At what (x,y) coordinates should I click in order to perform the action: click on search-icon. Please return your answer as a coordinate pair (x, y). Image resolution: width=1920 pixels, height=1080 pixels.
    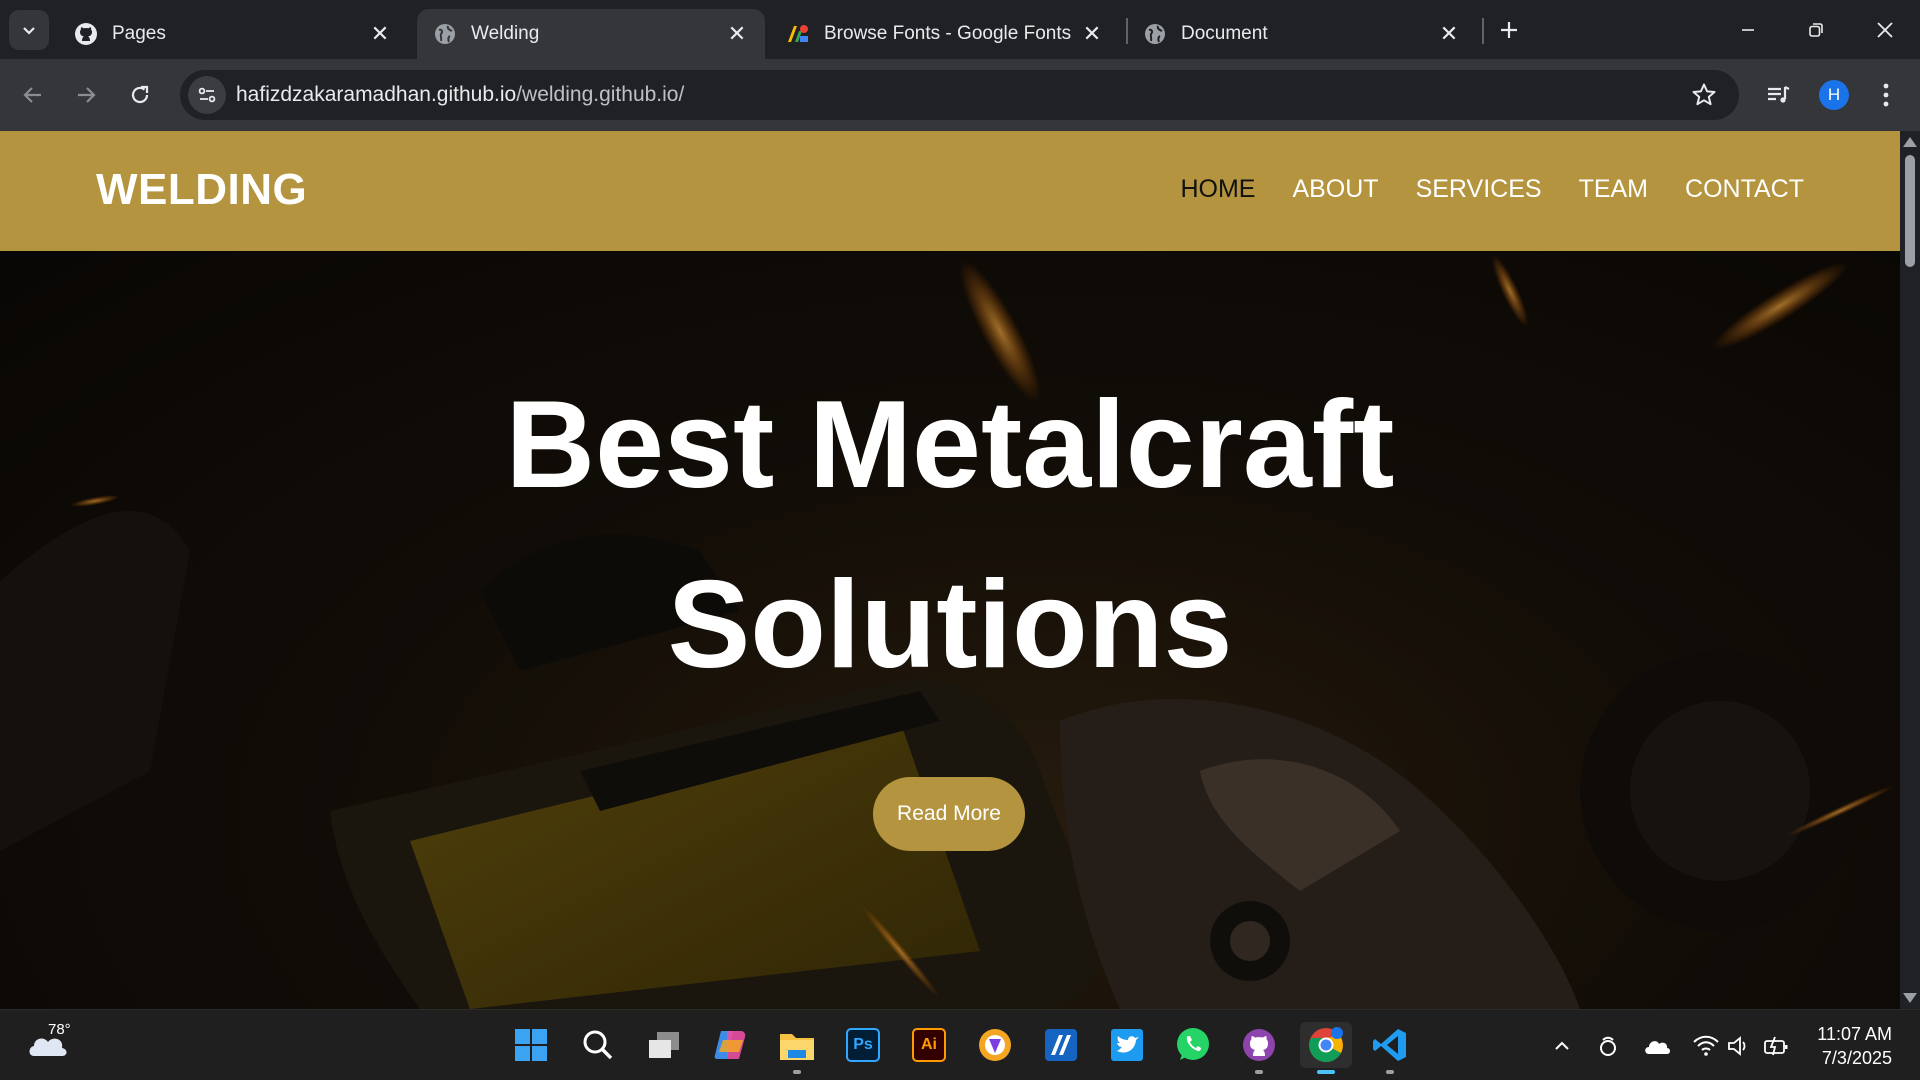
    Looking at the image, I should click on (598, 1045).